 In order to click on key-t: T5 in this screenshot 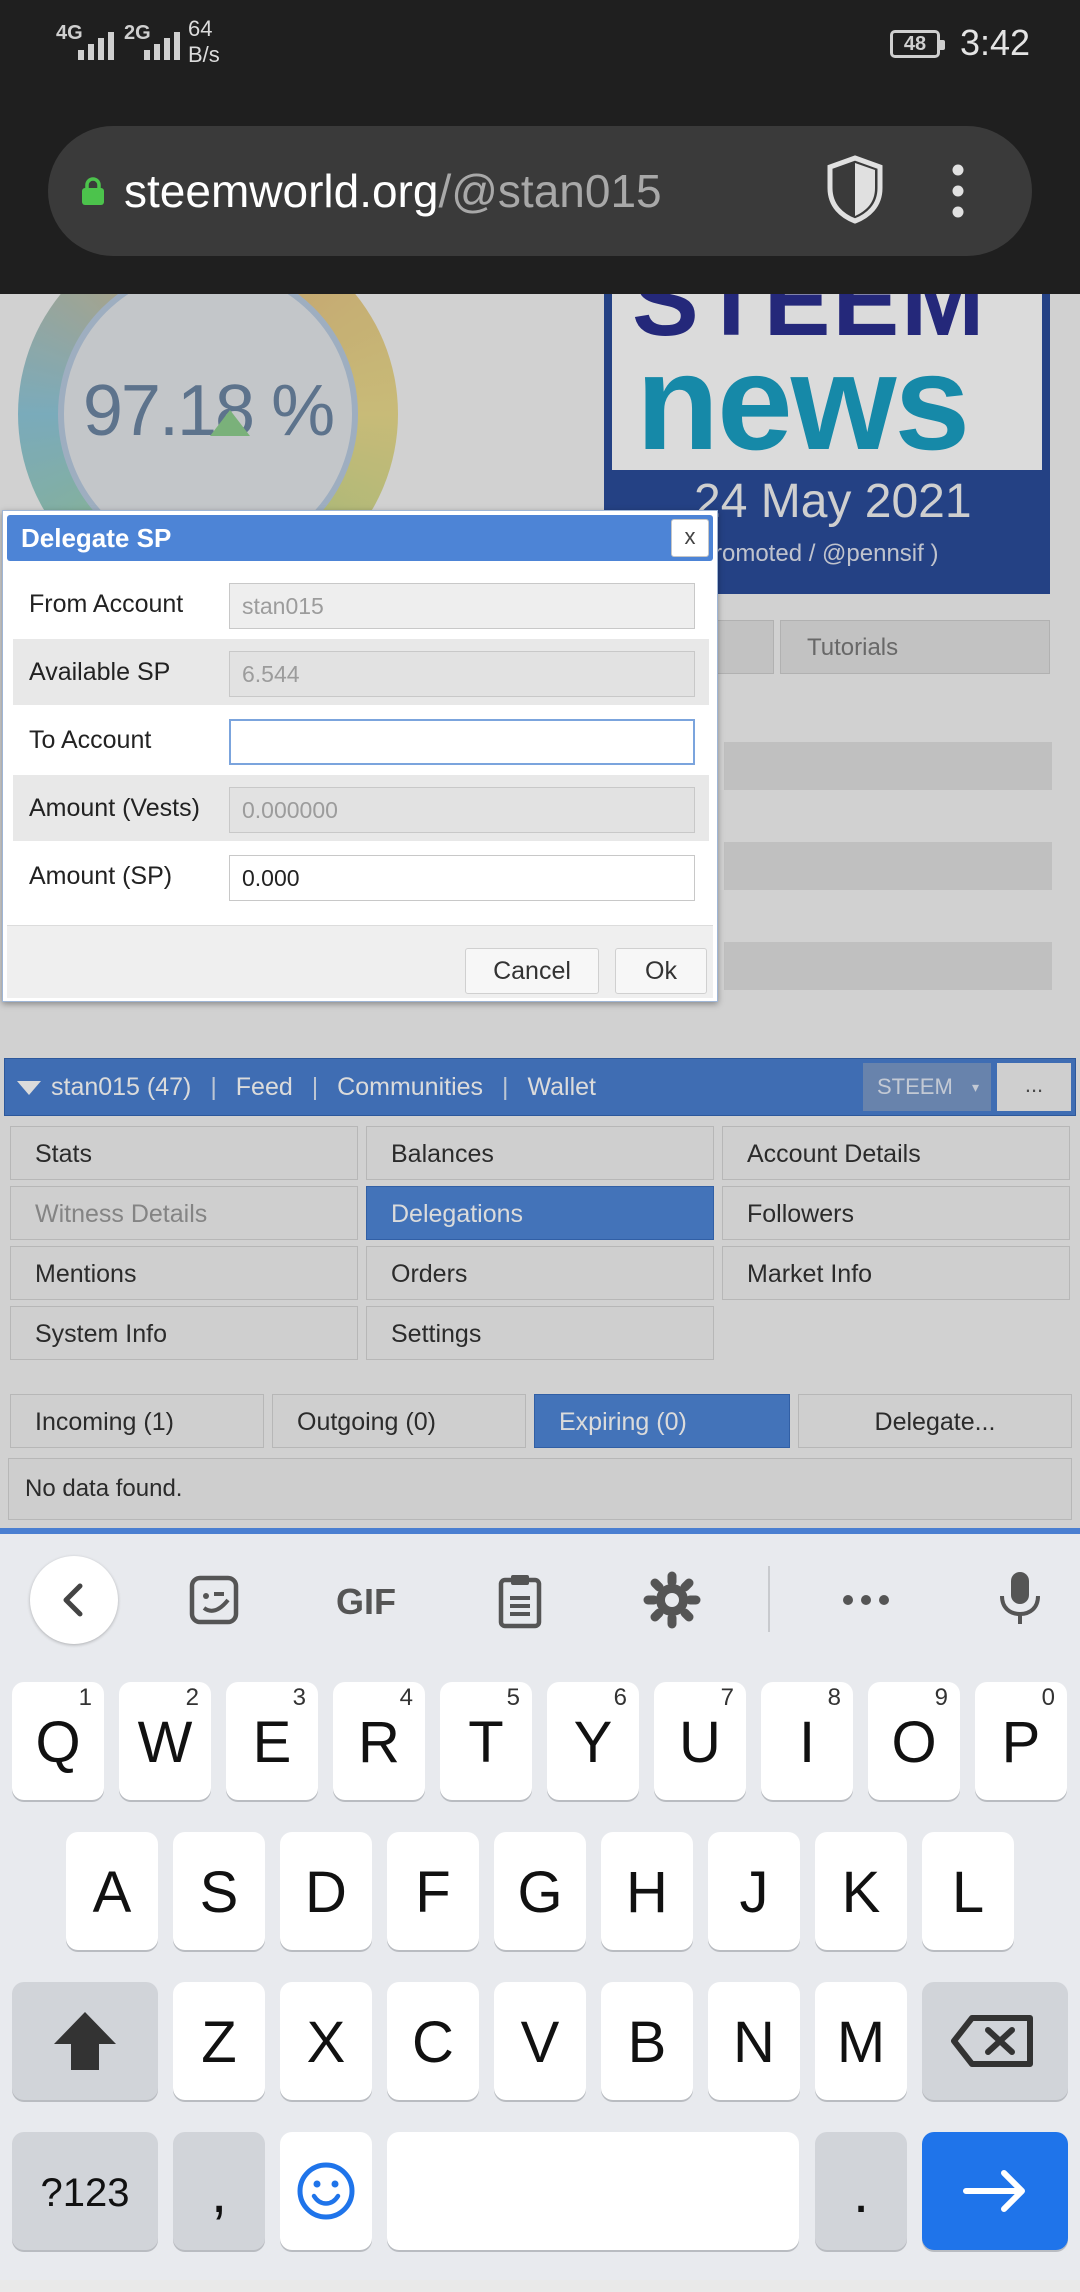, I will do `click(486, 1741)`.